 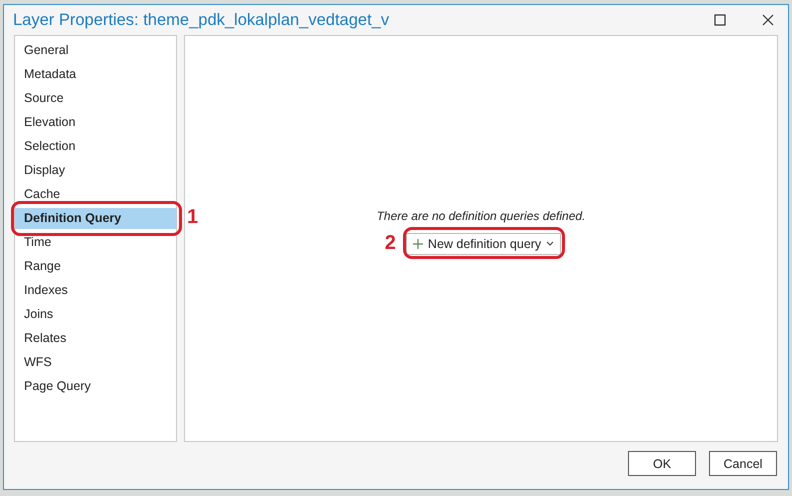 What do you see at coordinates (550, 243) in the screenshot?
I see `caret-icon` at bounding box center [550, 243].